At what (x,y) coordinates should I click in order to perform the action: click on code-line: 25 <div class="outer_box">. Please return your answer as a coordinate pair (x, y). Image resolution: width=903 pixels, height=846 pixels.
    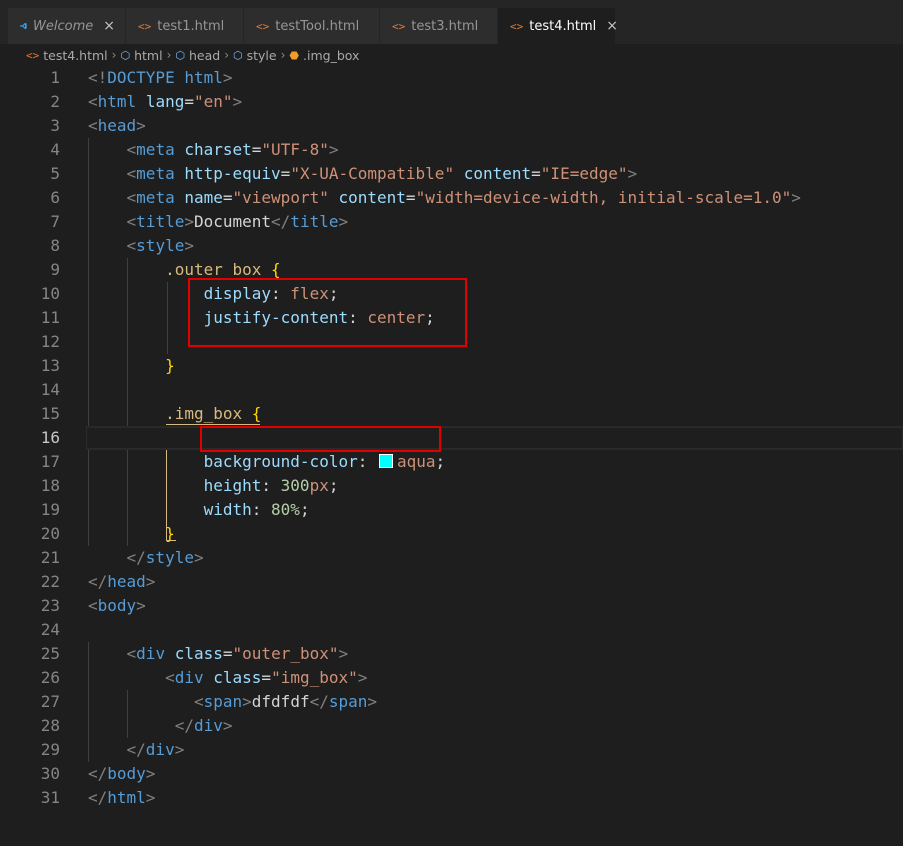
    Looking at the image, I should click on (451, 654).